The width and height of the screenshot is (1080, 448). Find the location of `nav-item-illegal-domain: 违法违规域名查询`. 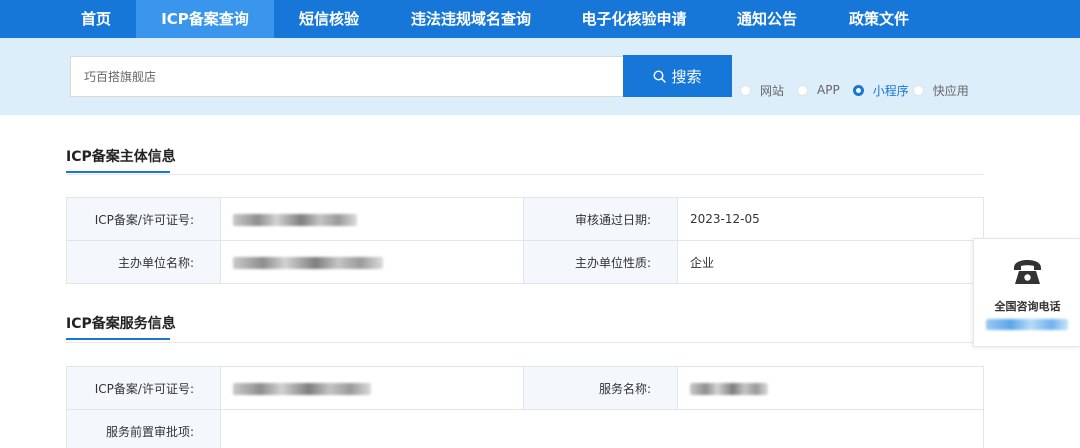

nav-item-illegal-domain: 违法违规域名查询 is located at coordinates (471, 19).